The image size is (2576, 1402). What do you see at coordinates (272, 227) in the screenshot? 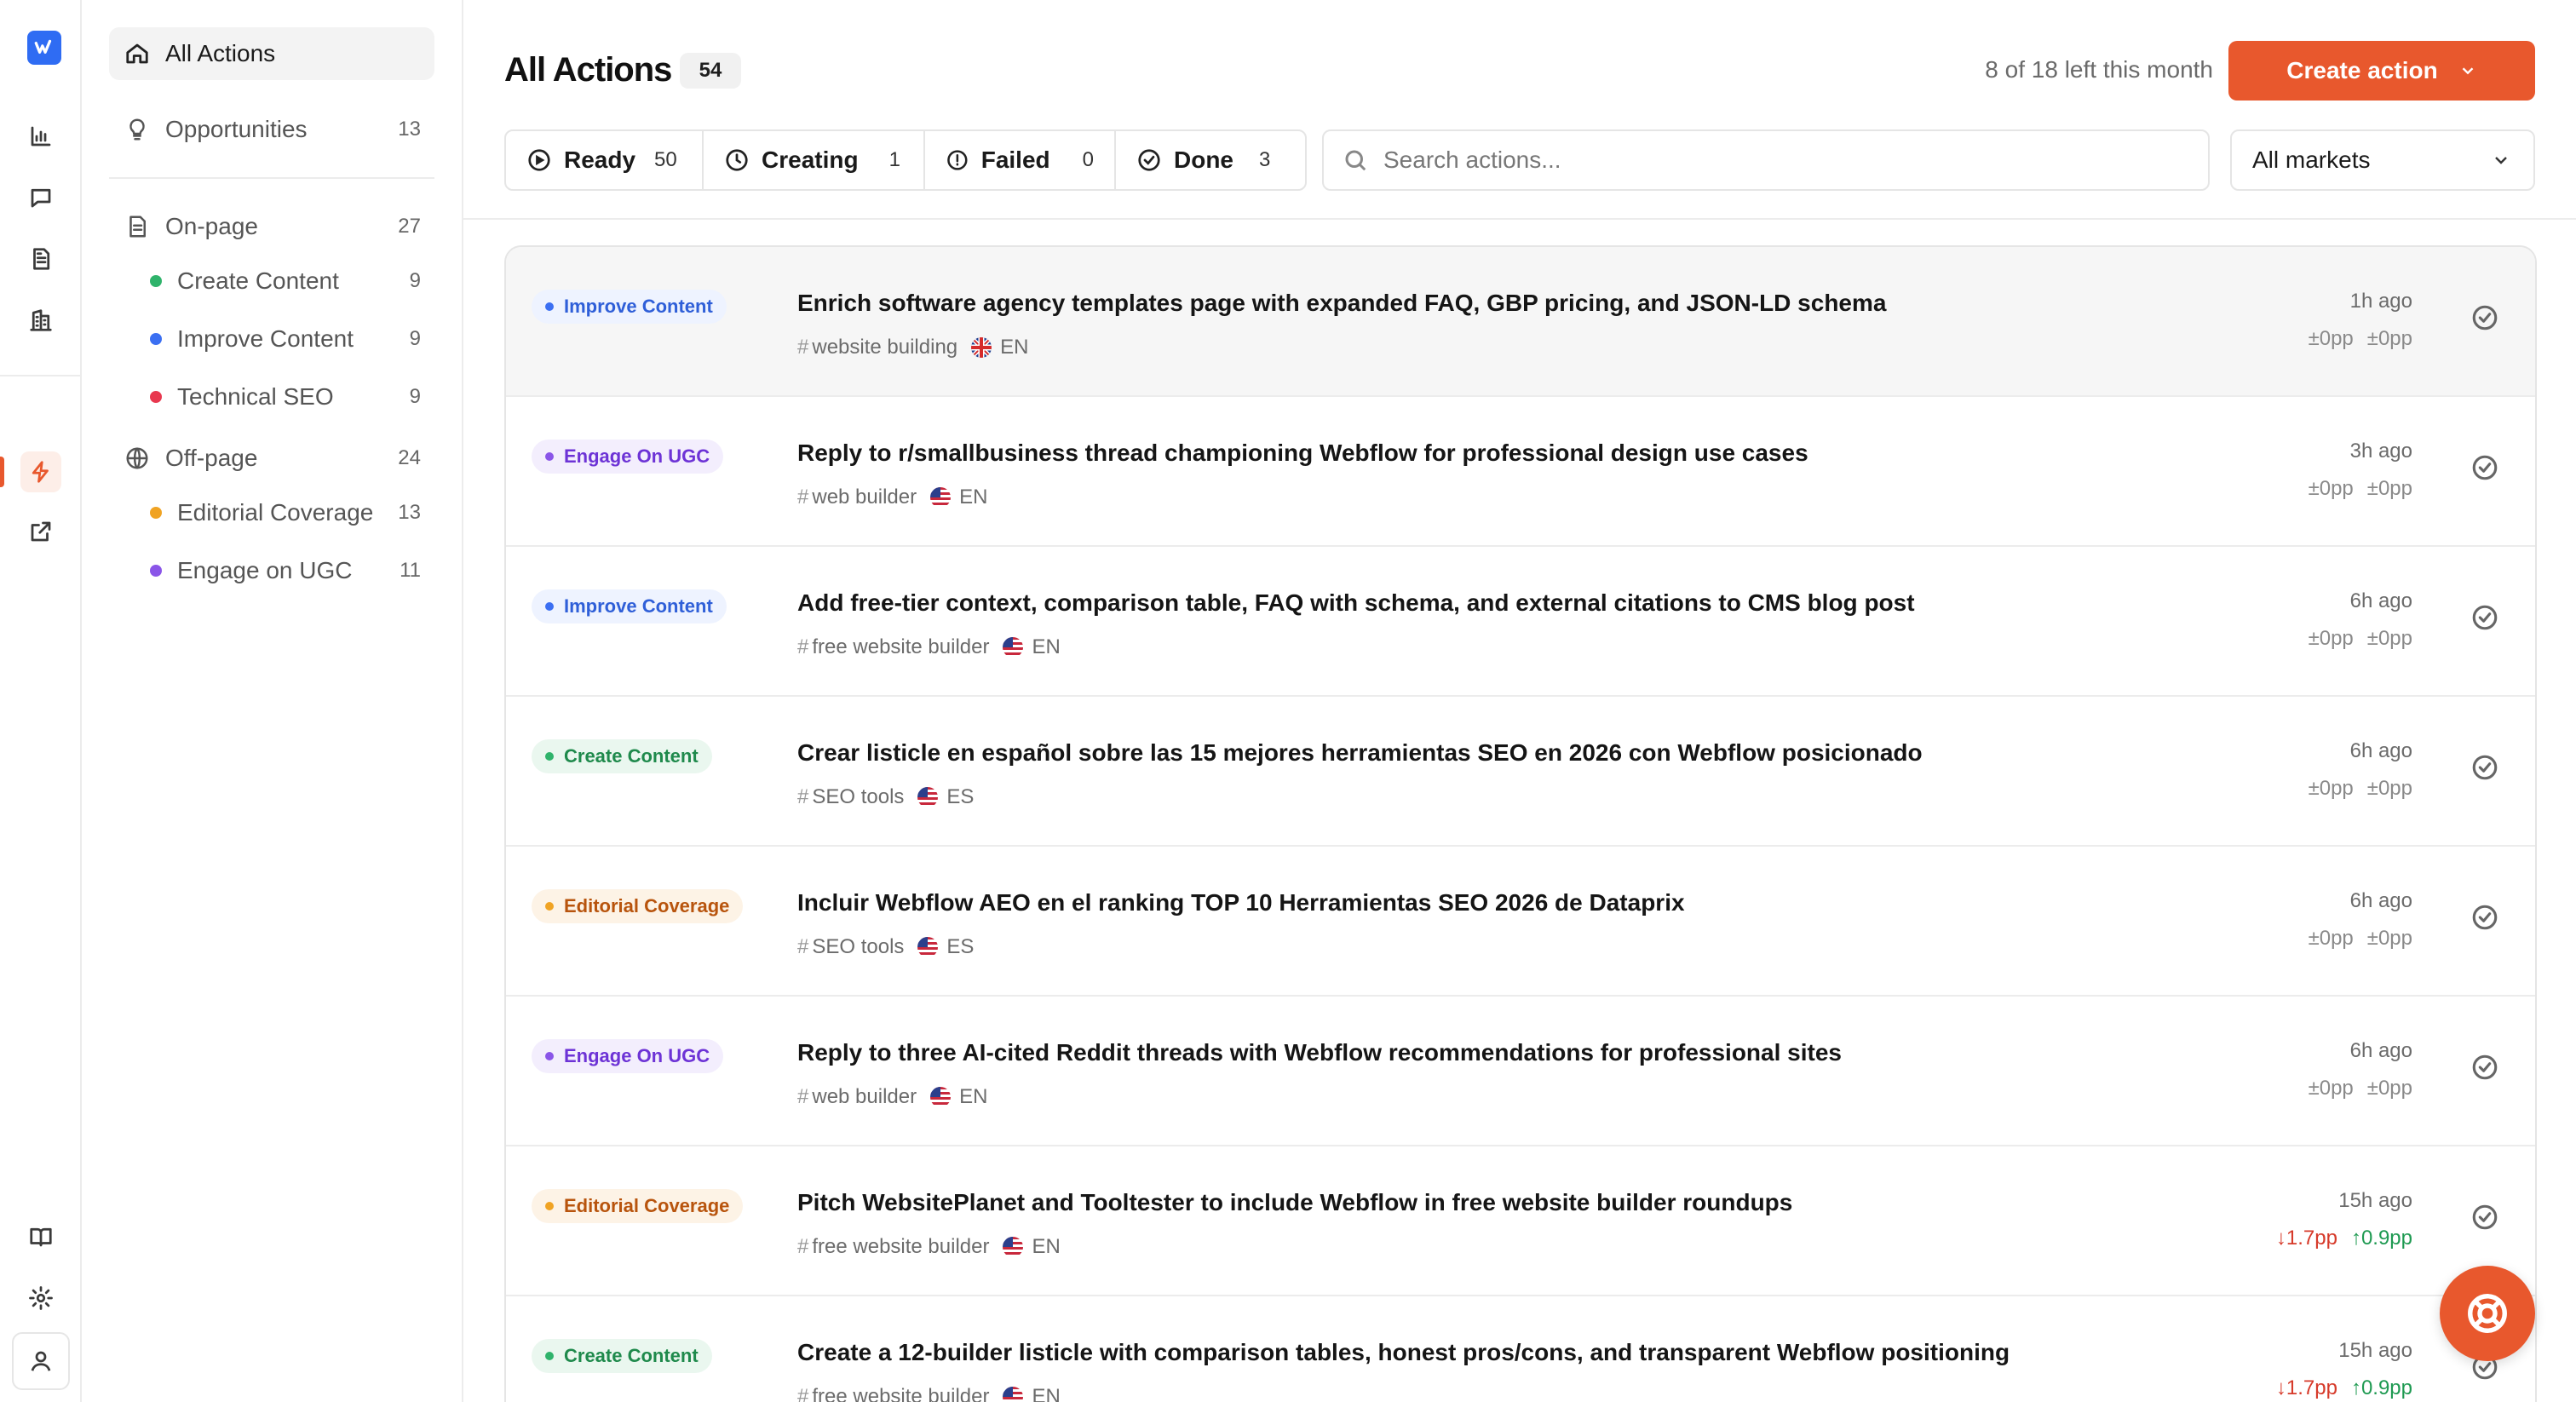
I see `sidebar-item-on-page: On-page 27` at bounding box center [272, 227].